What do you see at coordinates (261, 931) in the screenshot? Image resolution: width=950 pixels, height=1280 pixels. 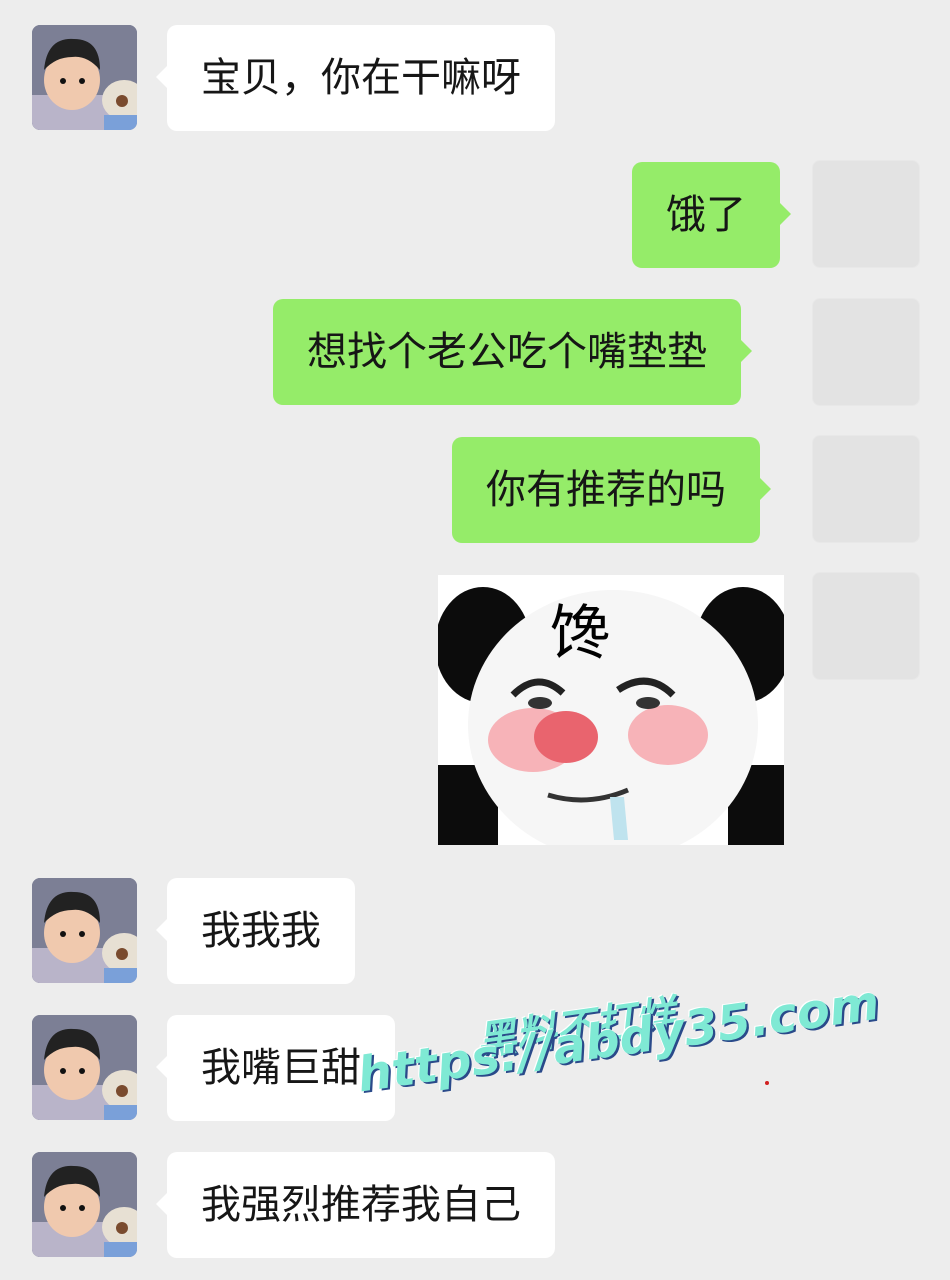 I see `message-text: 我我我` at bounding box center [261, 931].